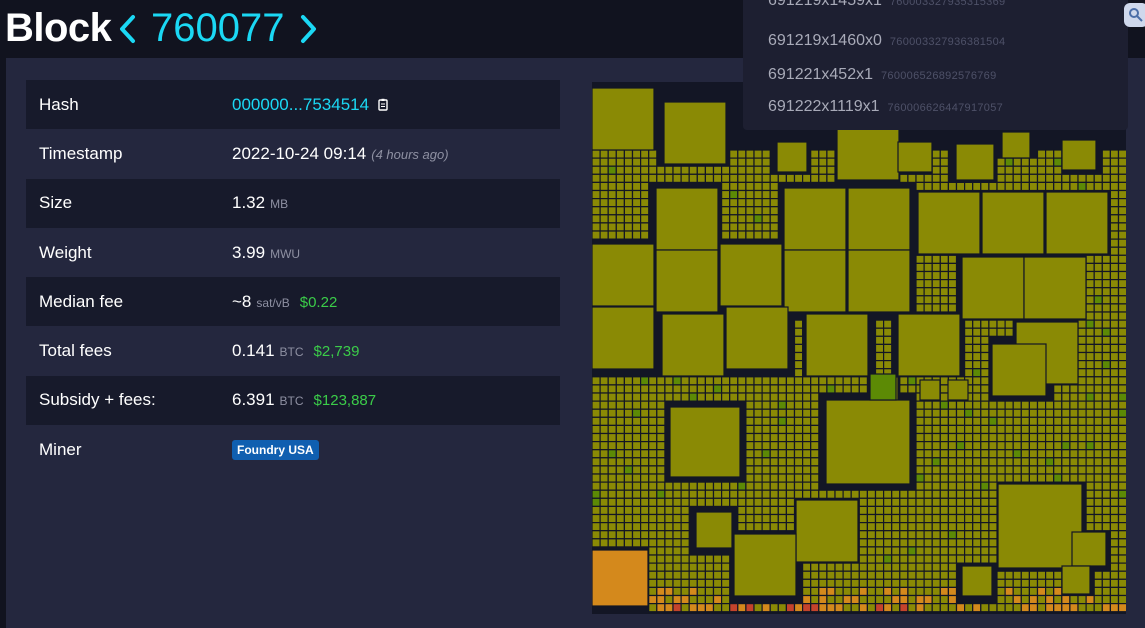 Image resolution: width=1145 pixels, height=628 pixels. I want to click on tooltip-row: 691221x452x1 760006526892576769, so click(882, 75).